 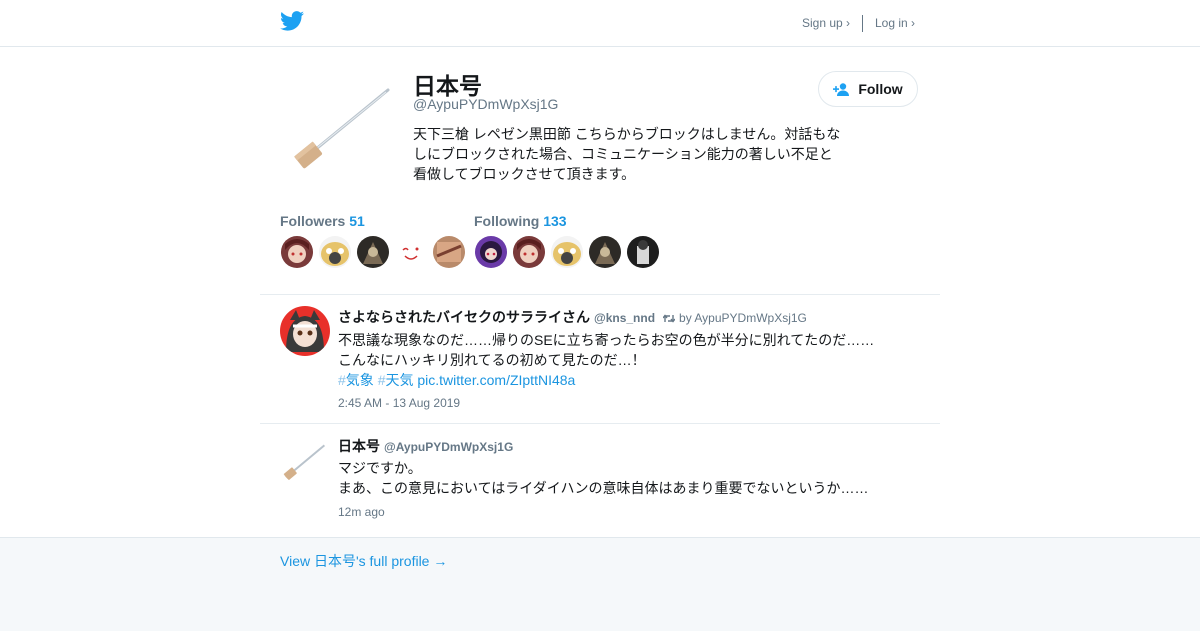 I want to click on tweet-author-handle: @kns_nnd, so click(x=624, y=318).